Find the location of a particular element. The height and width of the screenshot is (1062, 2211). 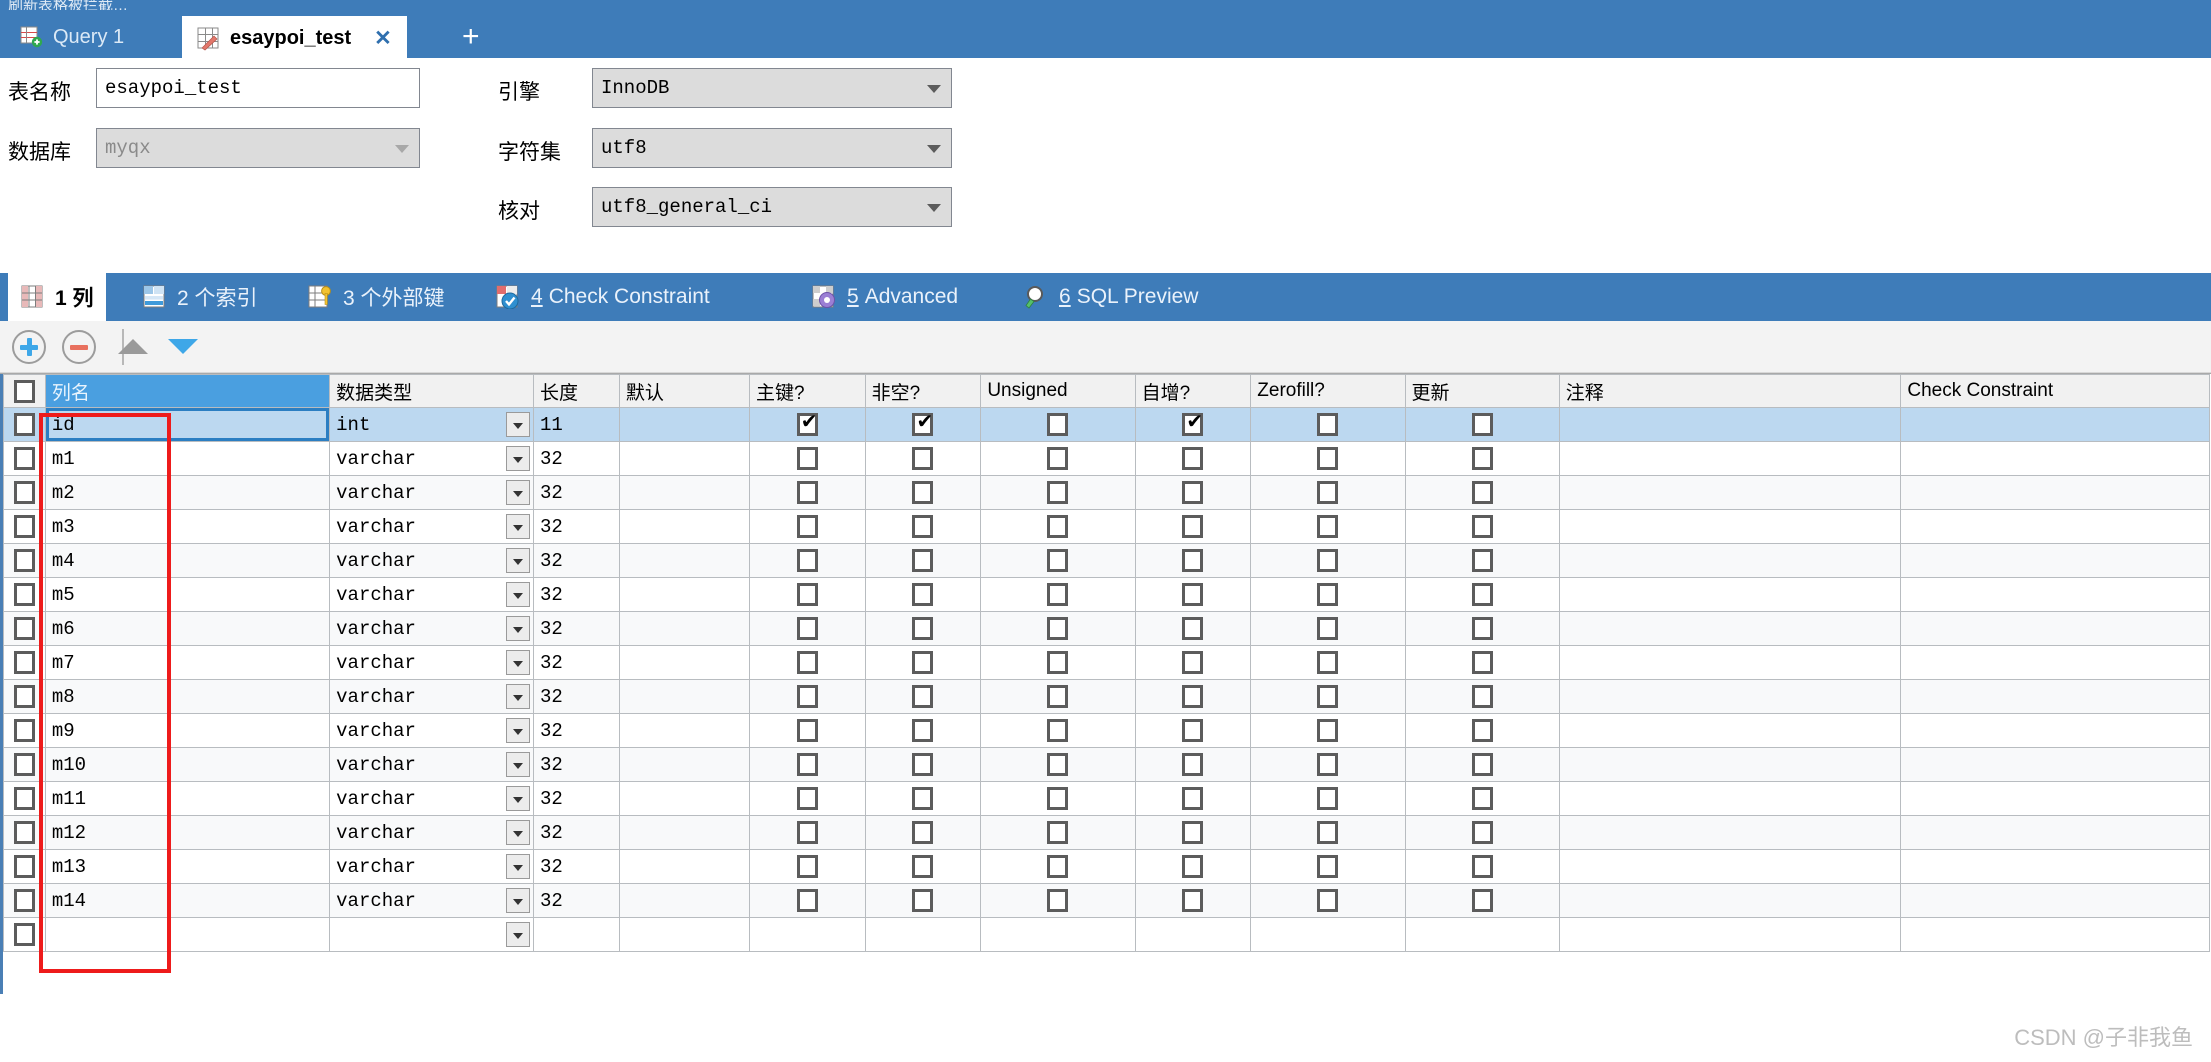

cell-column-name: id is located at coordinates (187, 424).